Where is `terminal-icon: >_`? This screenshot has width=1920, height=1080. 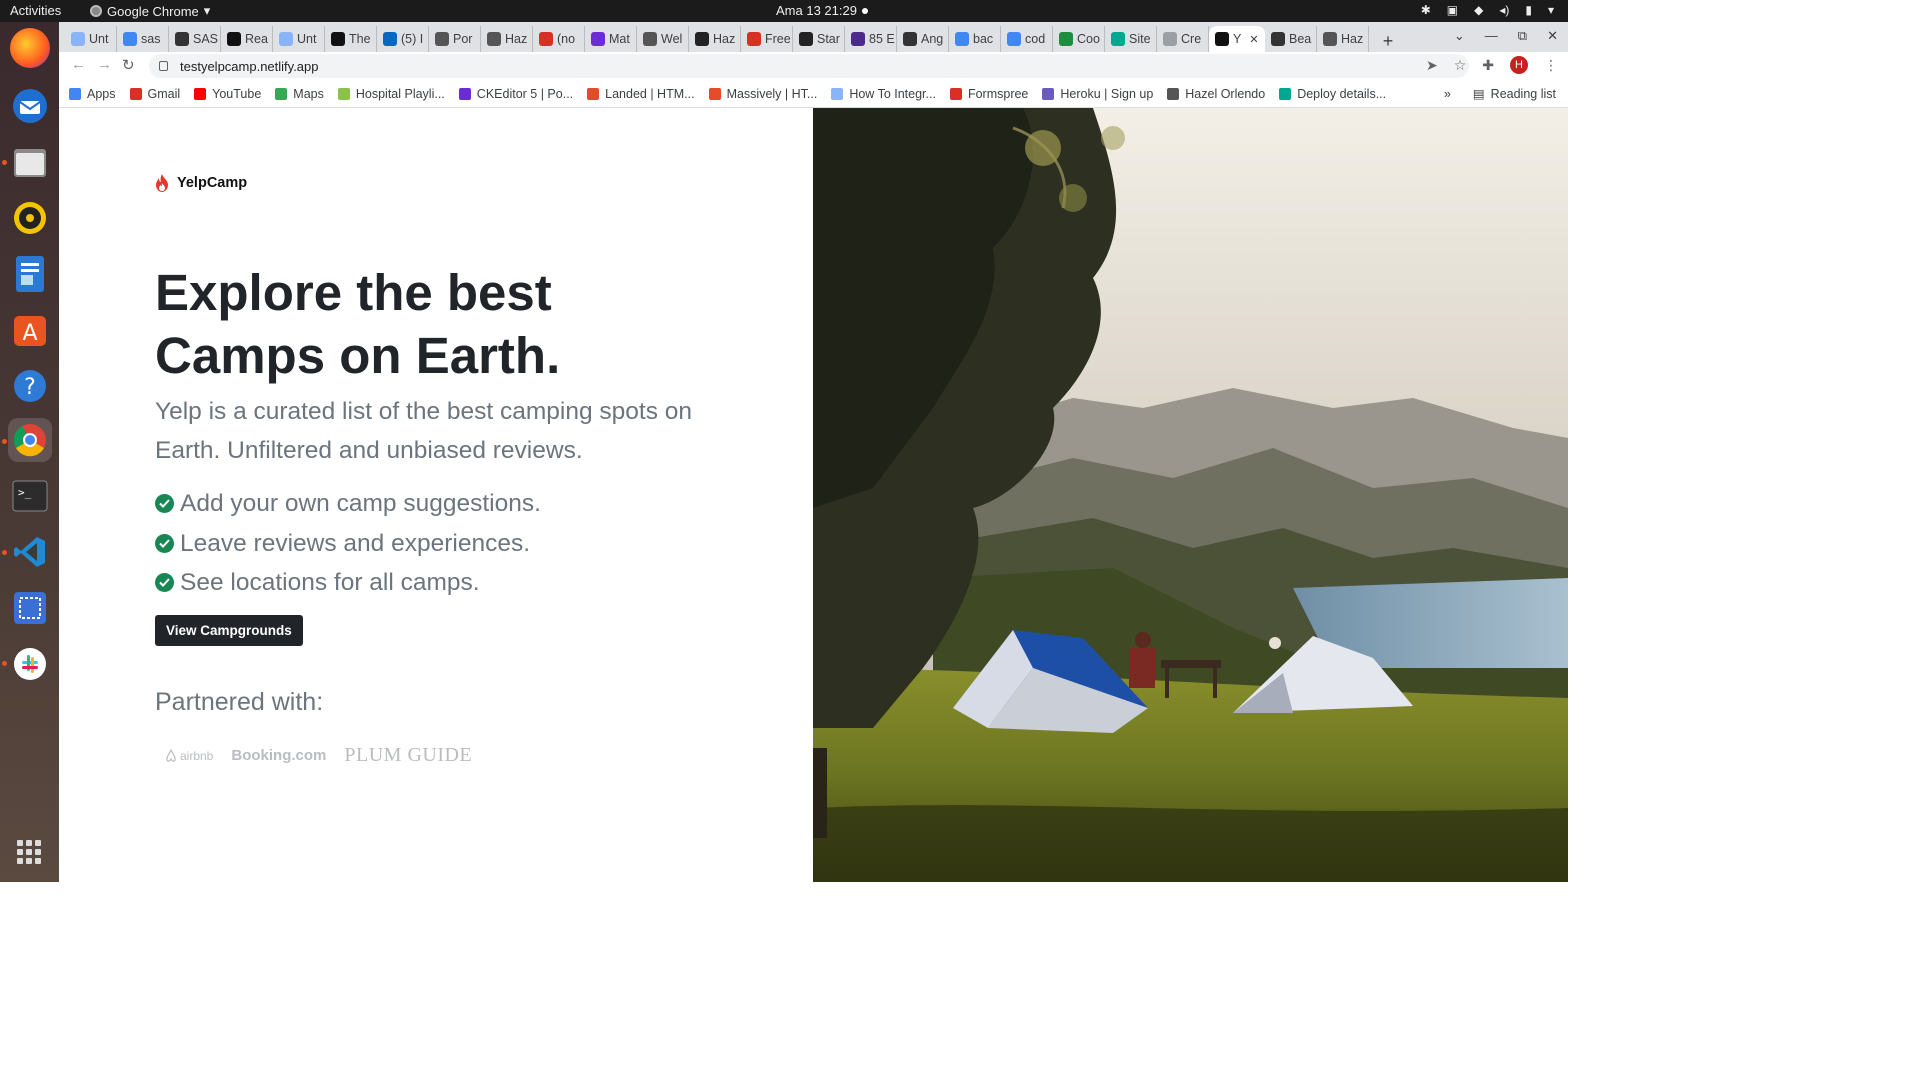 terminal-icon: >_ is located at coordinates (30, 496).